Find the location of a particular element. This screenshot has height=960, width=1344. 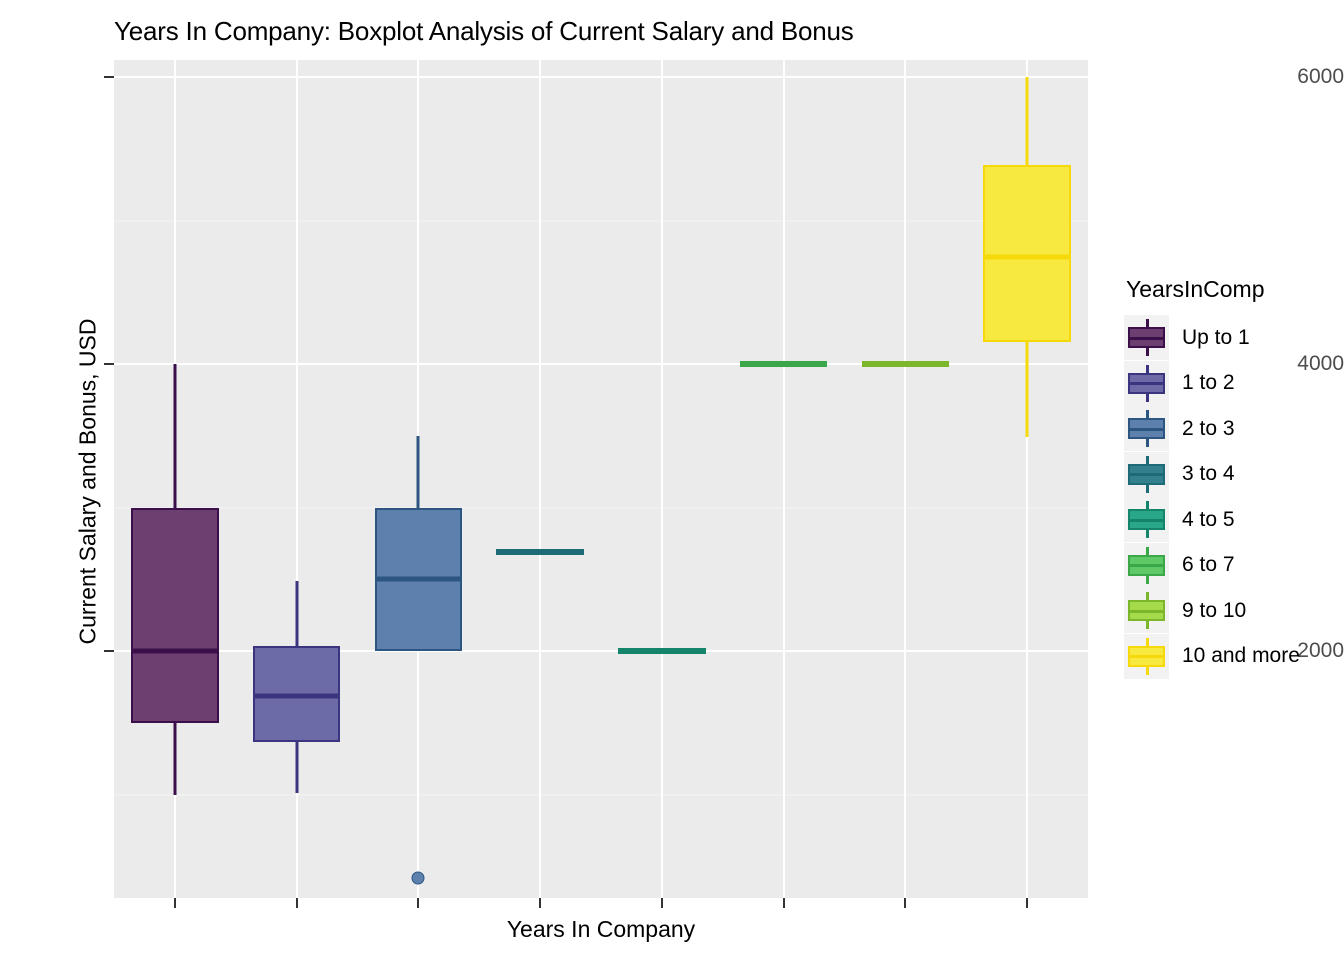

legend-item-label: 4 to 5 is located at coordinates (1208, 519).